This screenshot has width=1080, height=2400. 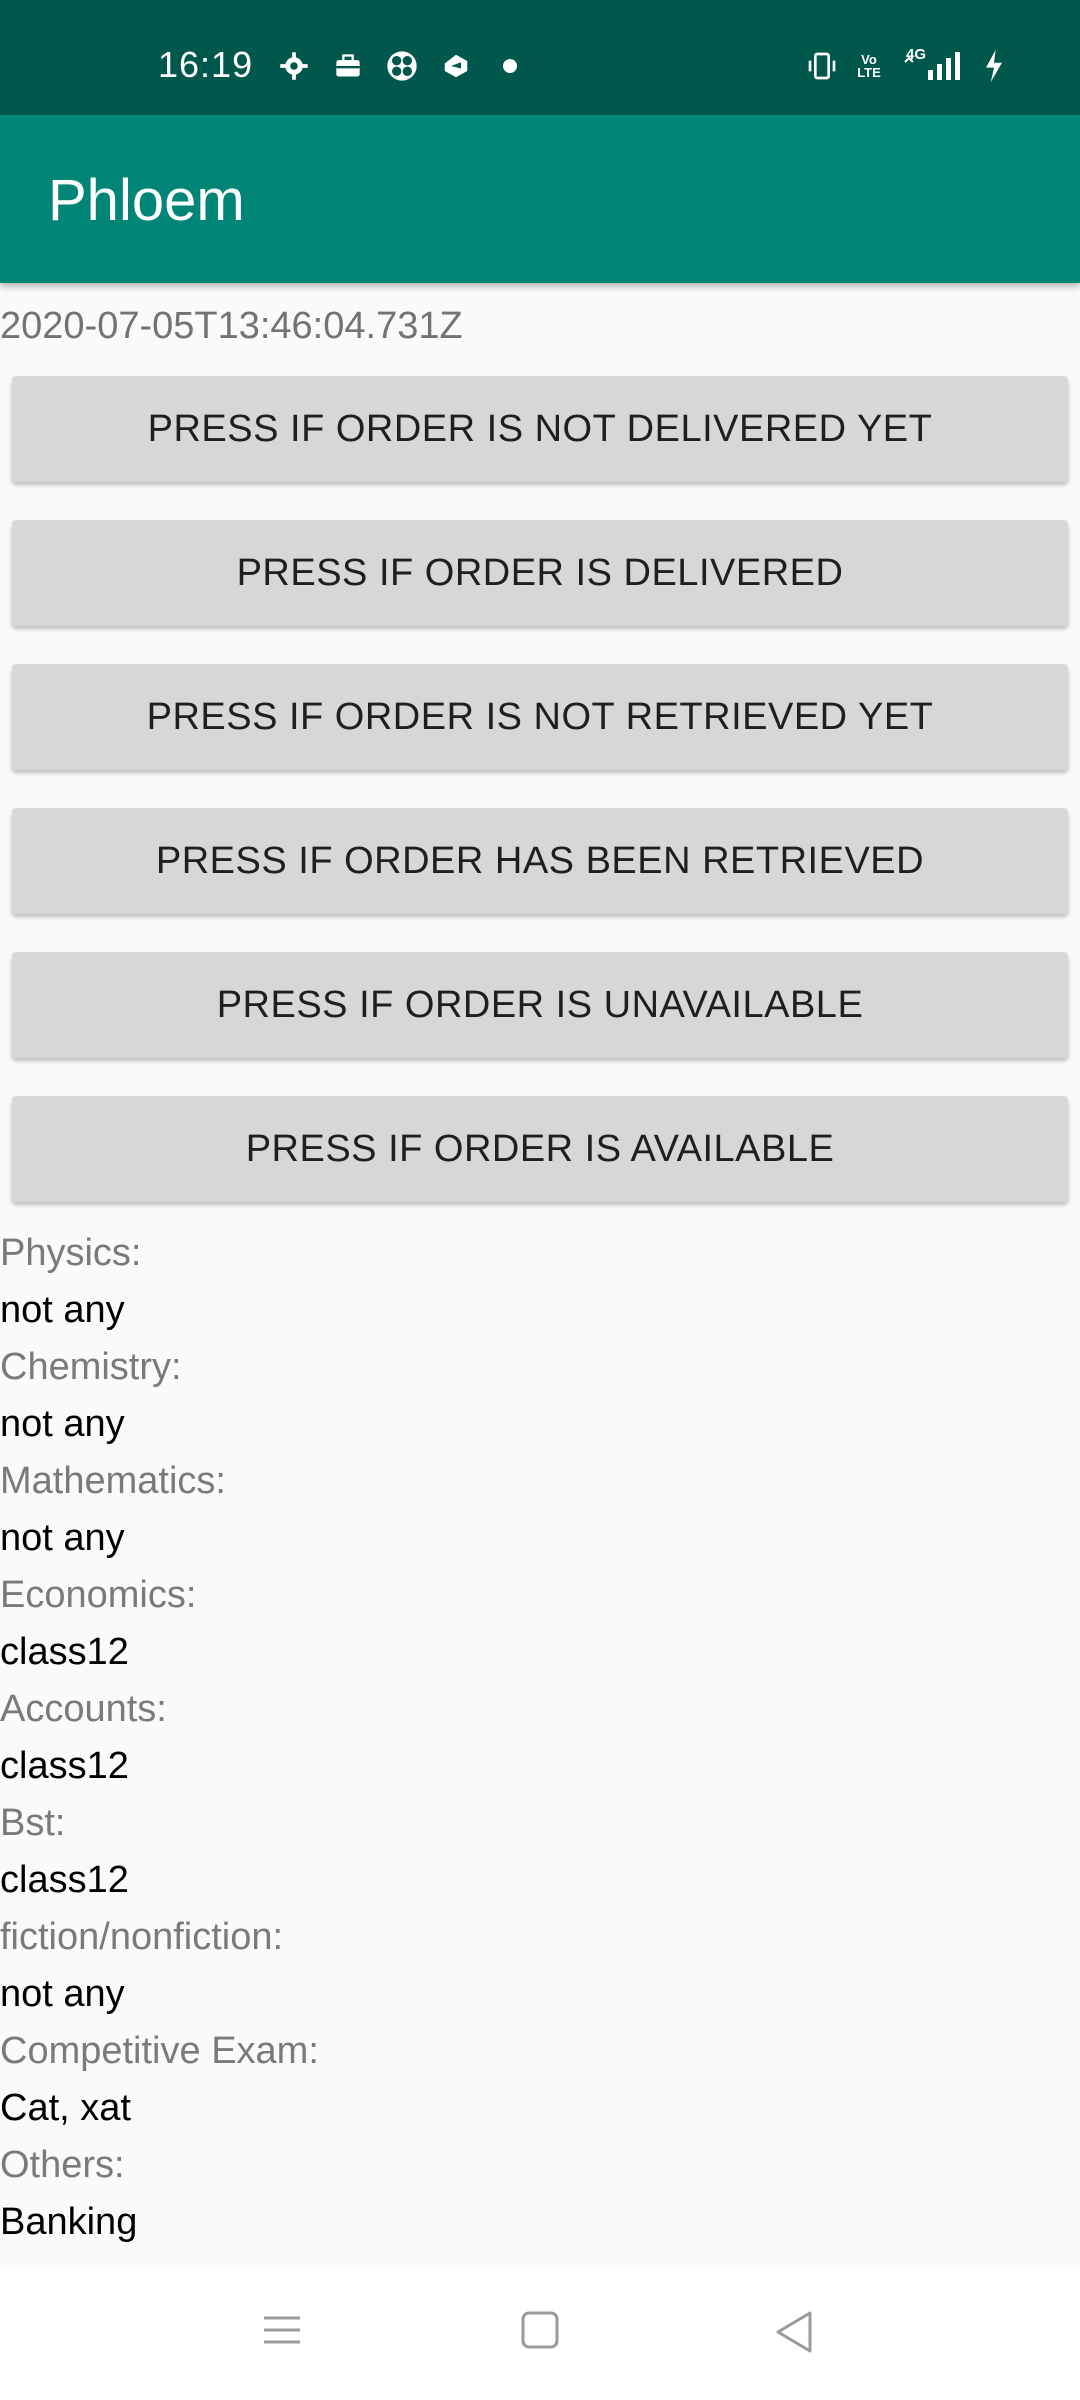 What do you see at coordinates (456, 66) in the screenshot?
I see `drive-icon` at bounding box center [456, 66].